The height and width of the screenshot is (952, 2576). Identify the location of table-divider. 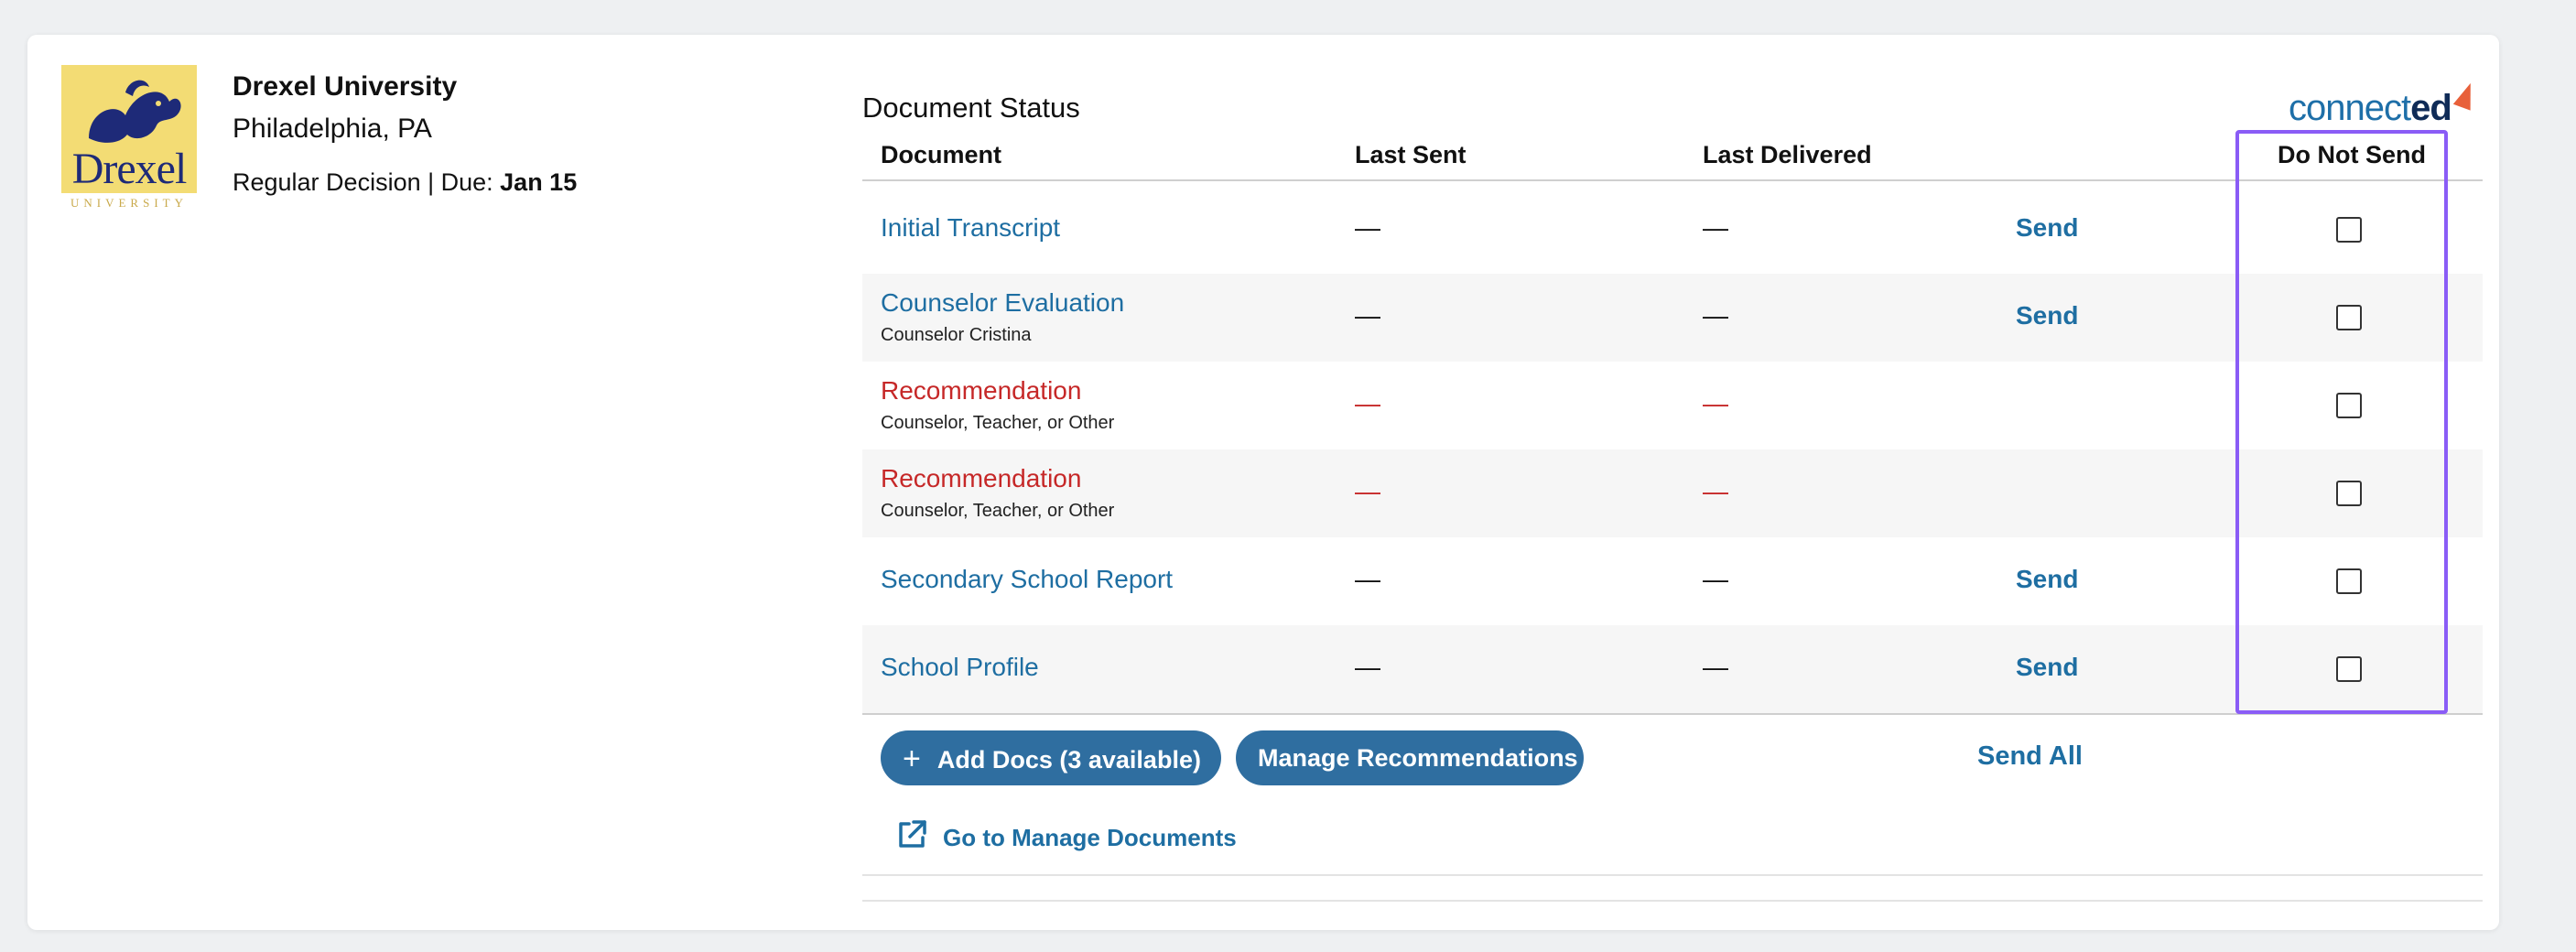
(1673, 714).